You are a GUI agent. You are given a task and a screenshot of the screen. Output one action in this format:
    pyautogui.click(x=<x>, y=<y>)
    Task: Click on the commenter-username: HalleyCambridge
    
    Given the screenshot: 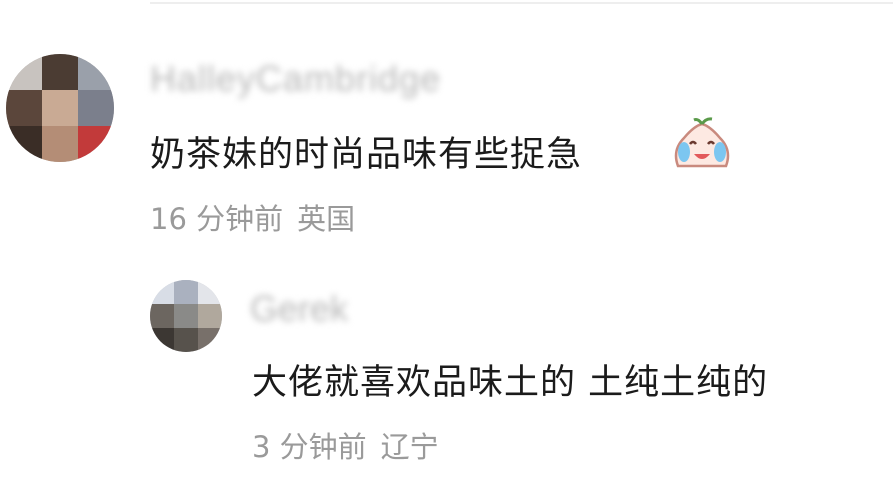 What is the action you would take?
    pyautogui.click(x=295, y=79)
    